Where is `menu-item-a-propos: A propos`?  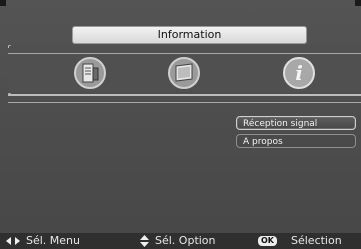
menu-item-a-propos: A propos is located at coordinates (296, 141).